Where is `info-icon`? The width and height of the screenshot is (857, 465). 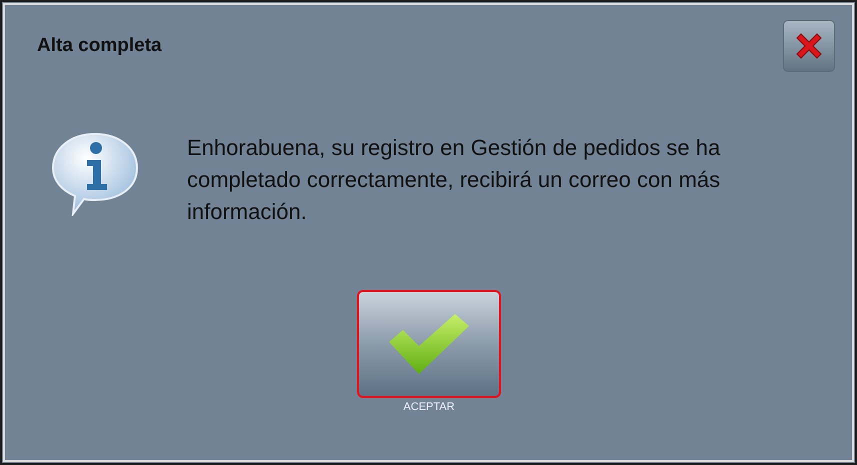 info-icon is located at coordinates (95, 174).